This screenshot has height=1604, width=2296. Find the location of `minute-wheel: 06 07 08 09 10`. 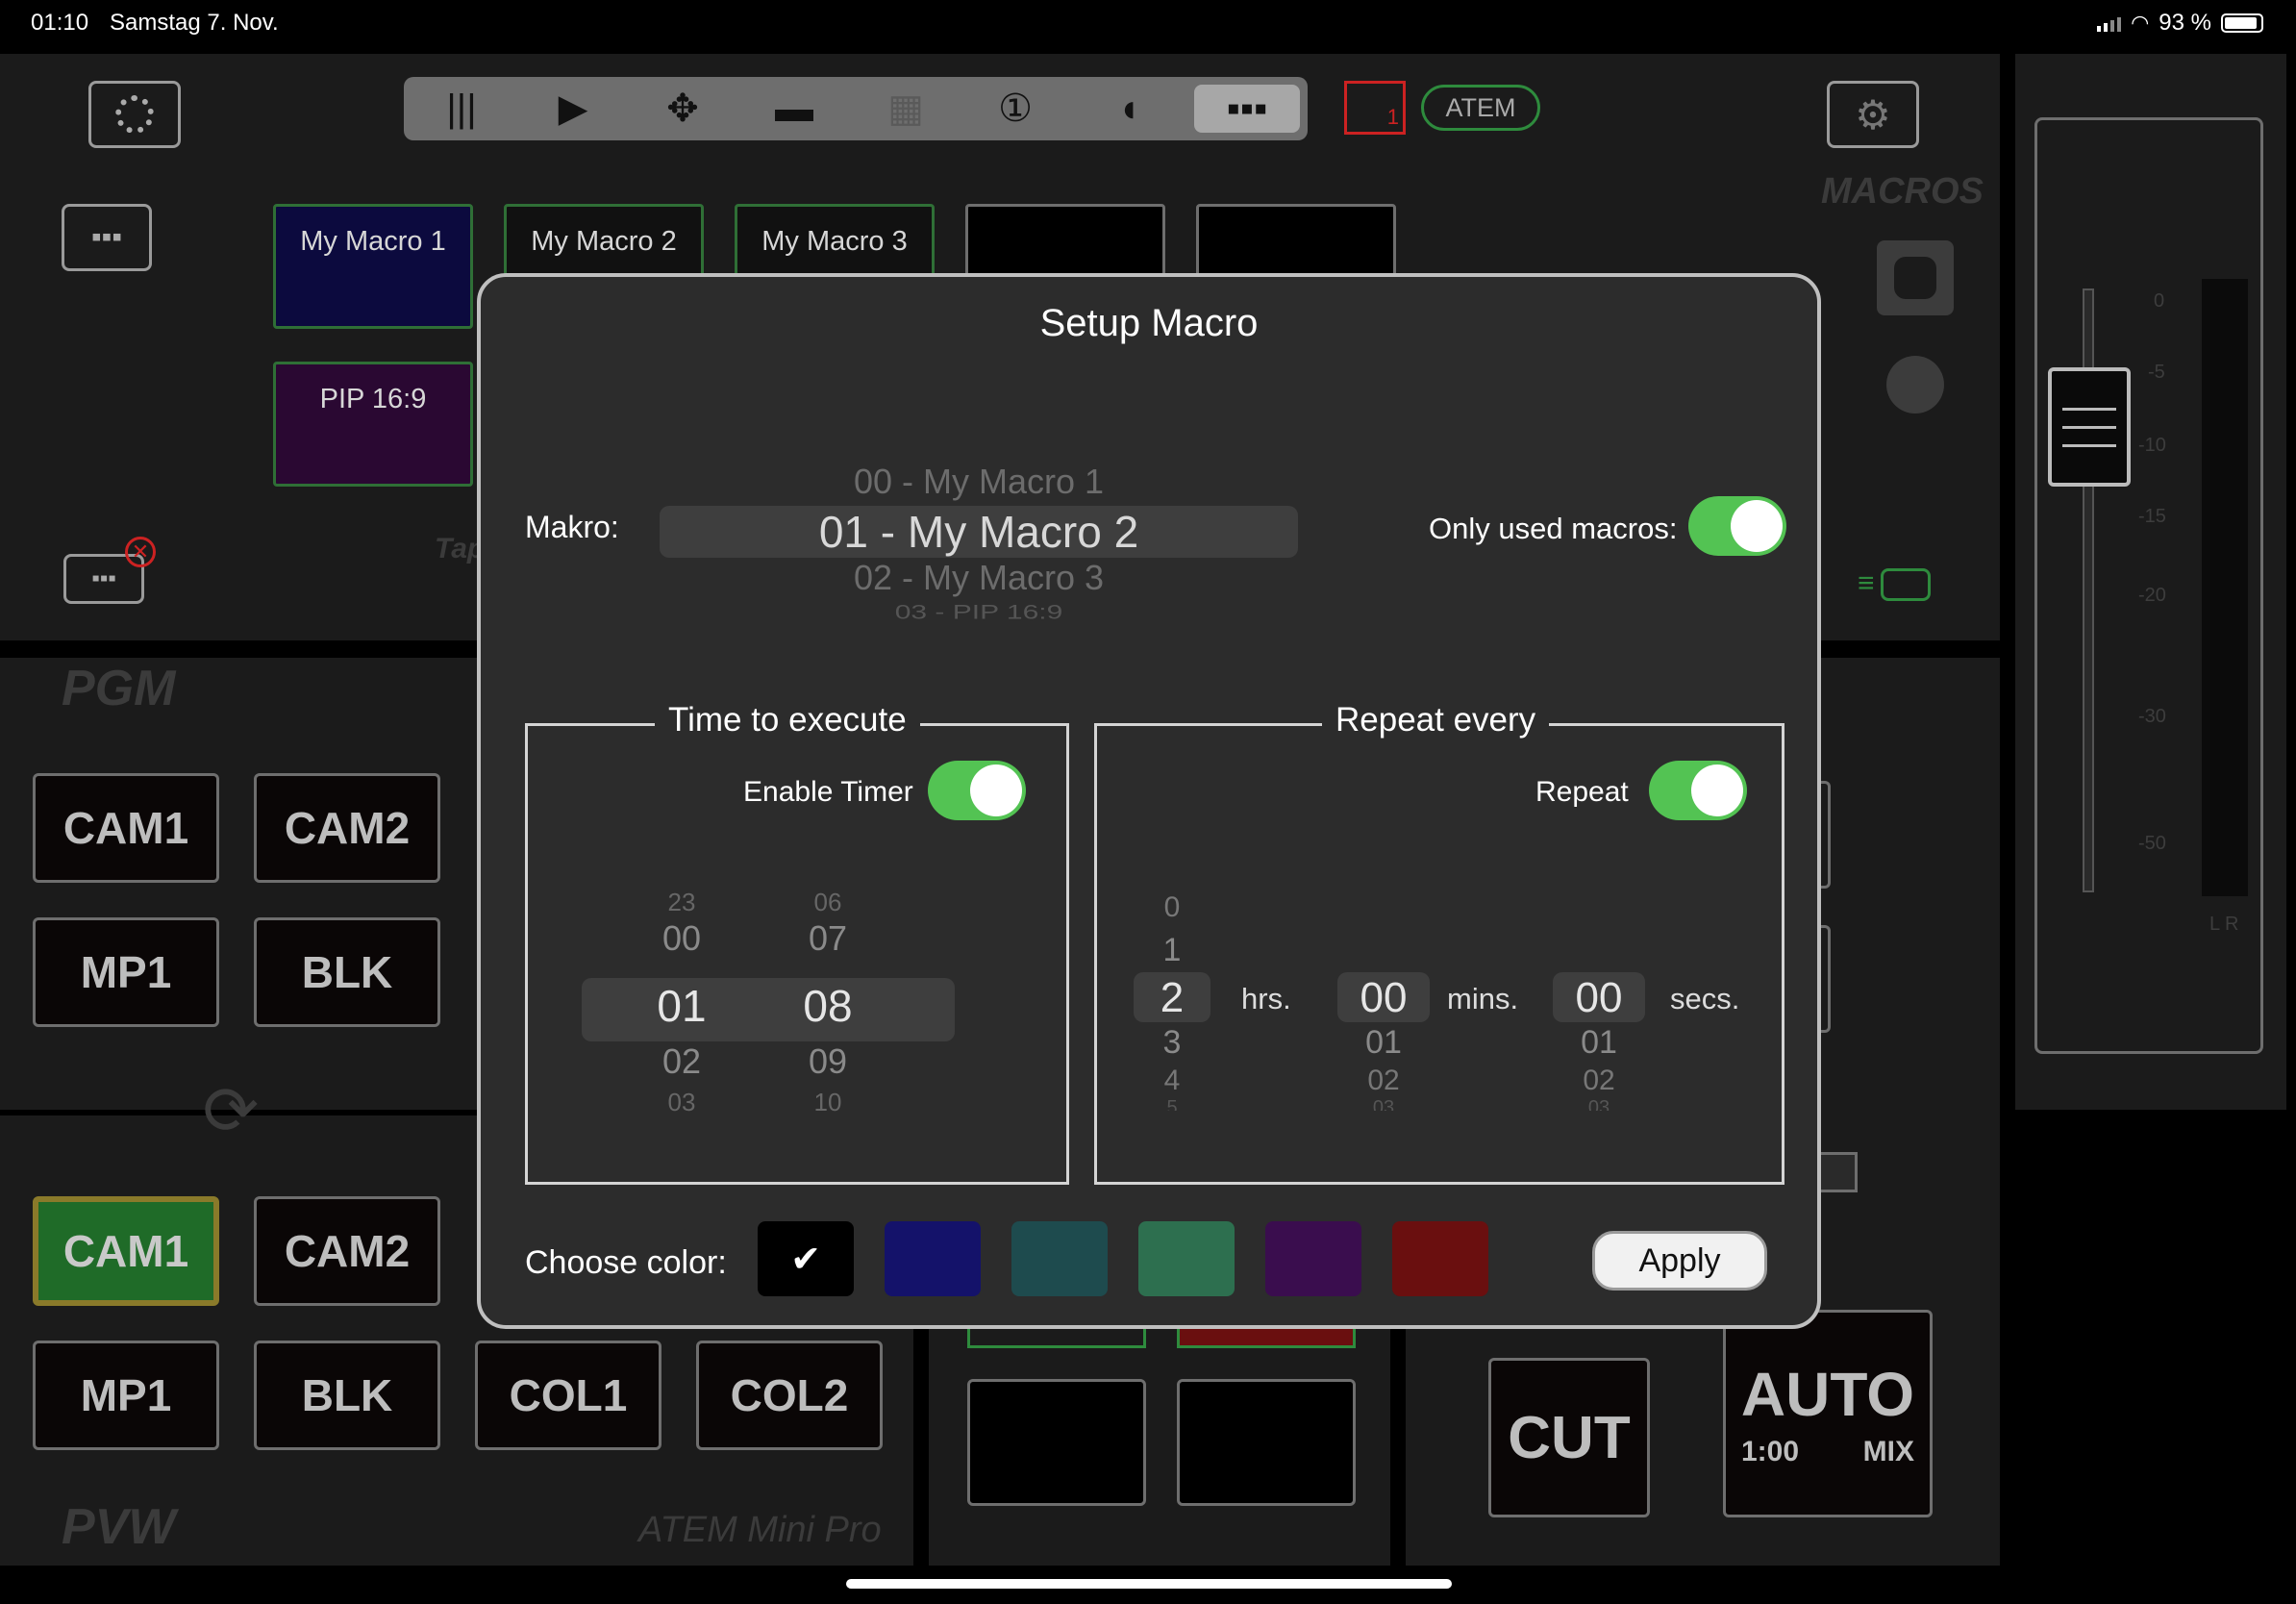

minute-wheel: 06 07 08 09 10 is located at coordinates (828, 1000).